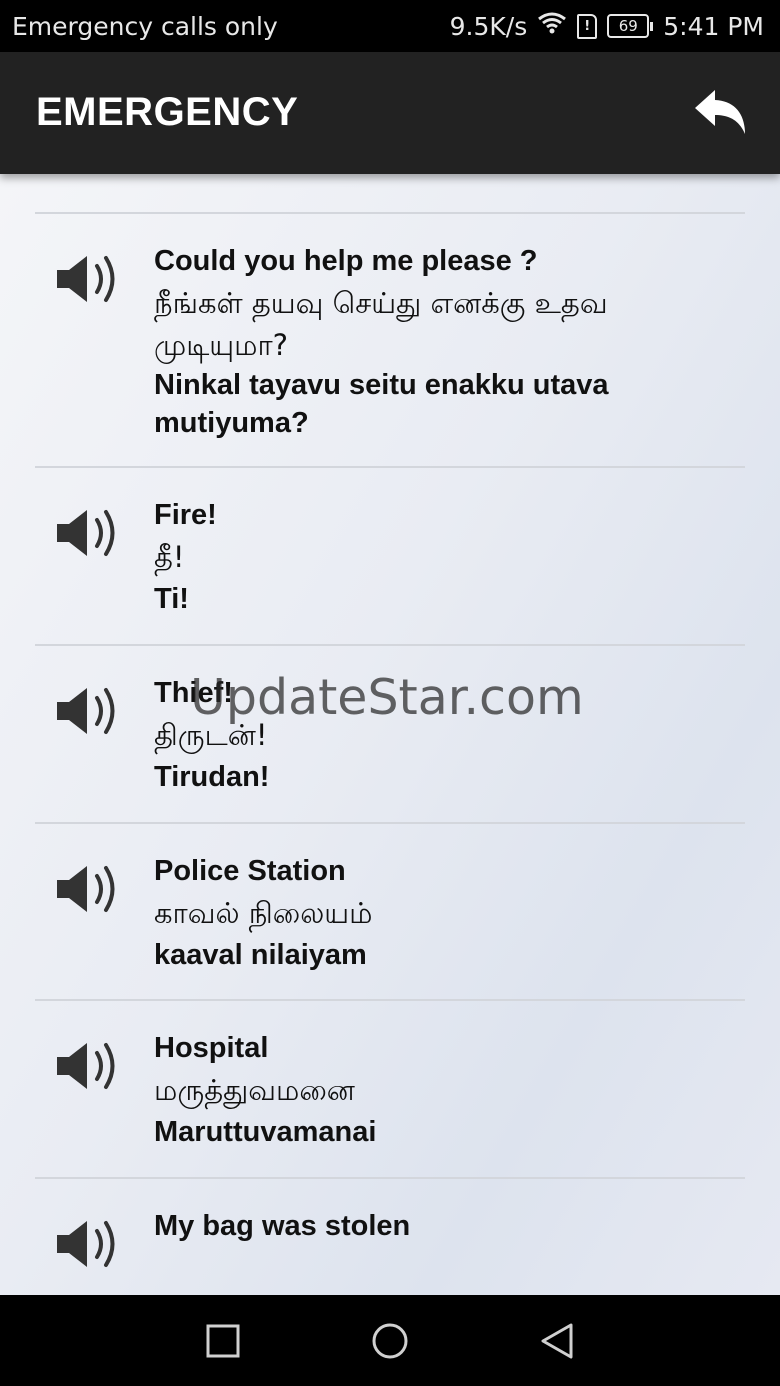 The width and height of the screenshot is (780, 1386). I want to click on transliteration-text: Maruttuvamanai, so click(265, 1132).